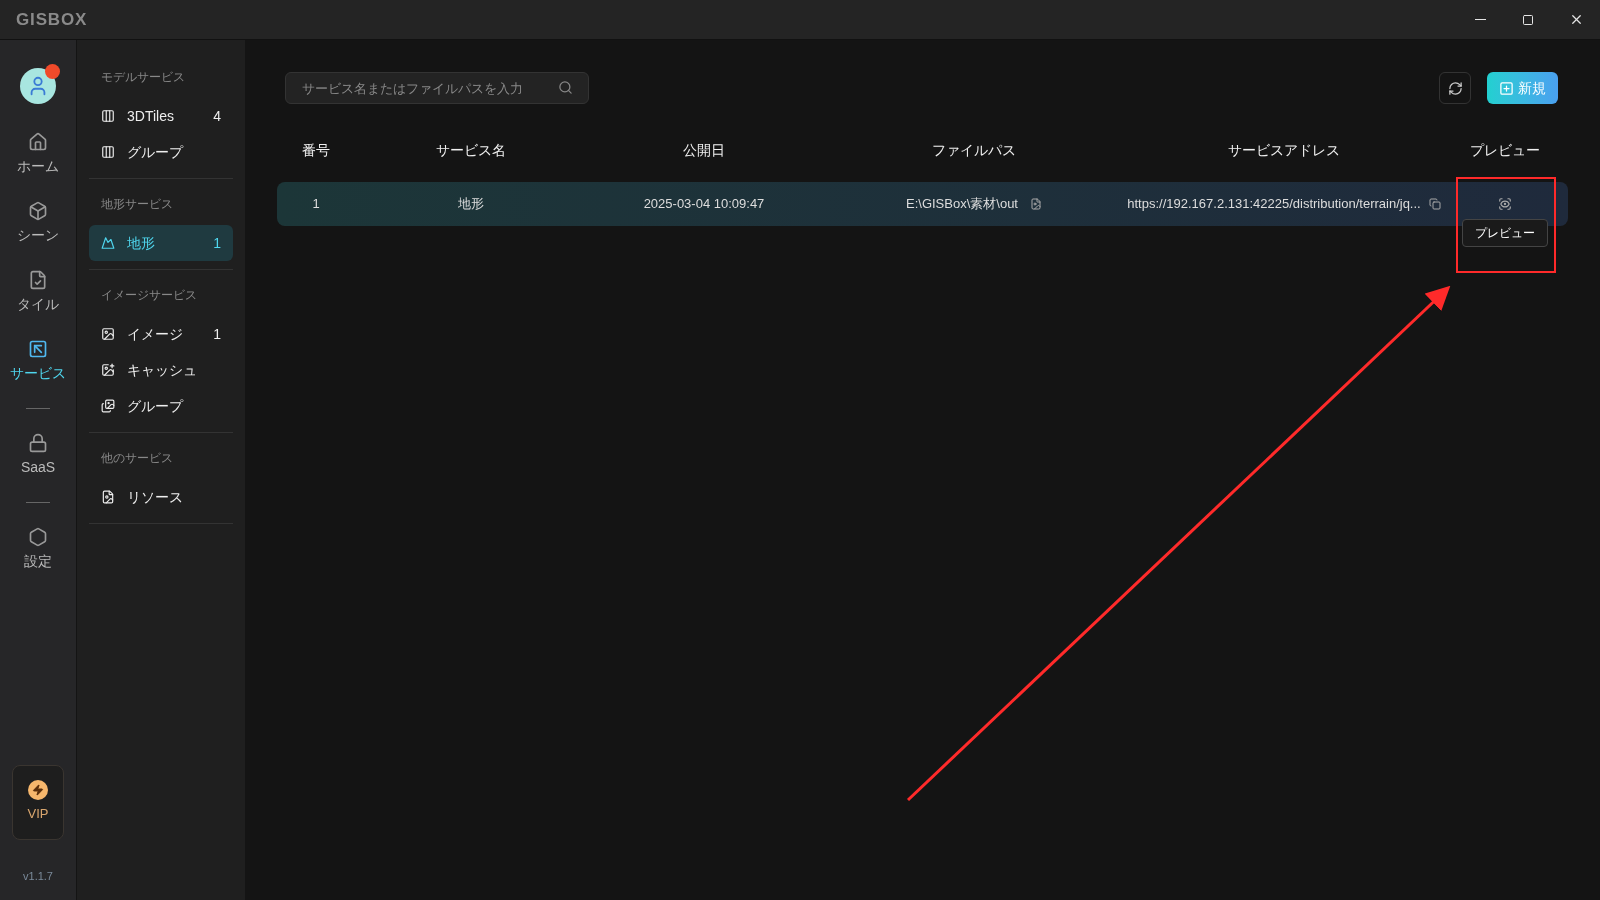  I want to click on arrow-square-icon, so click(38, 349).